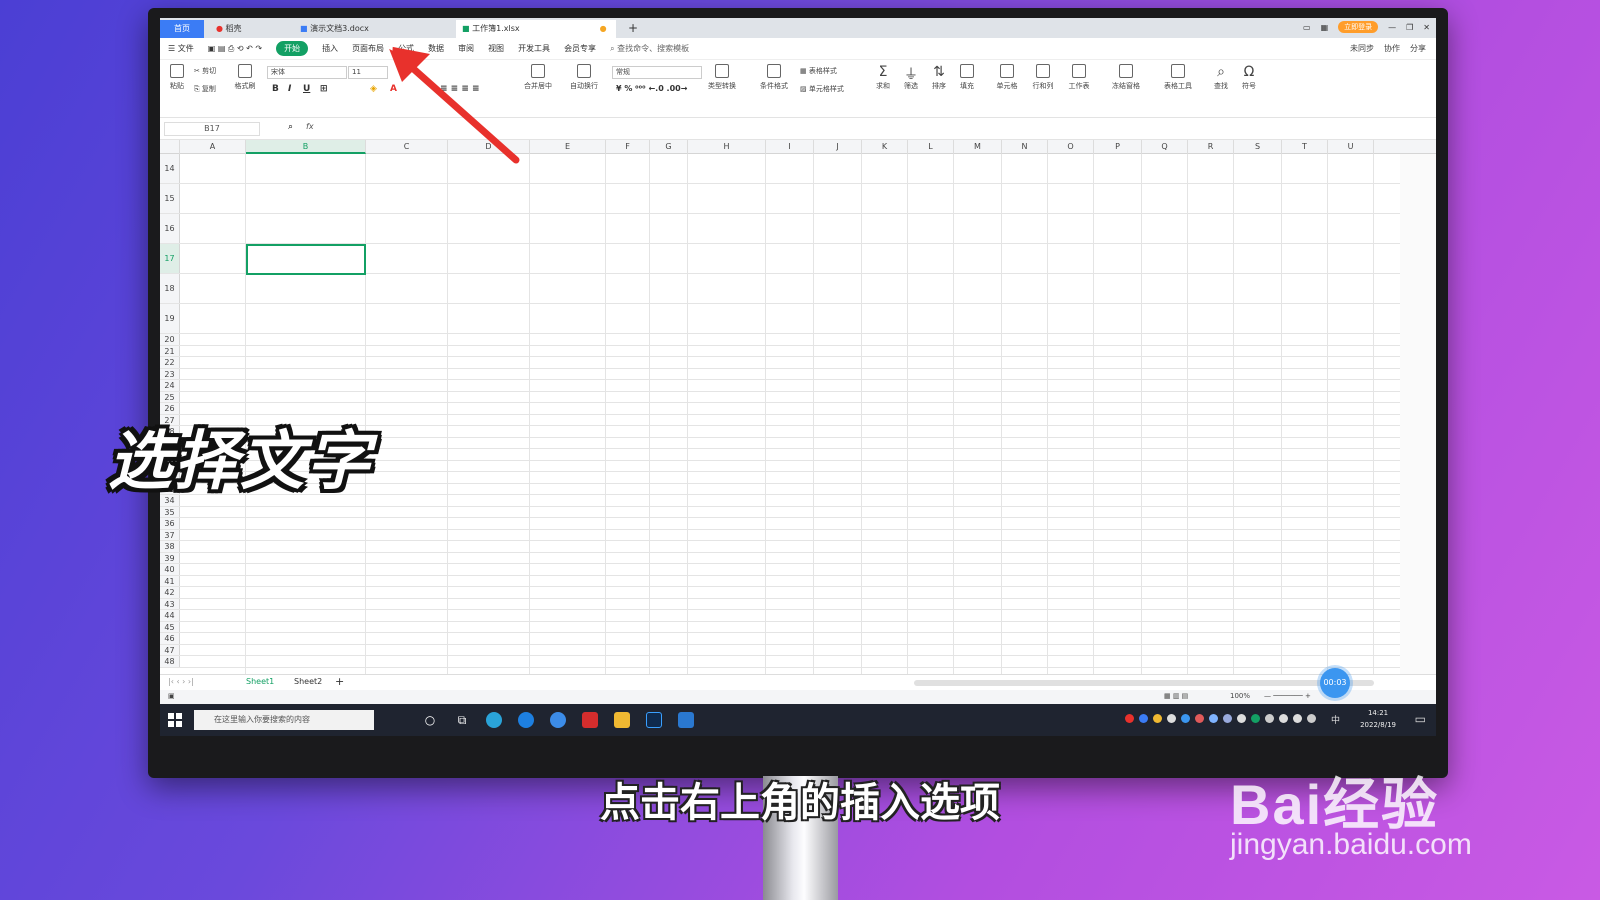  Describe the element at coordinates (1211, 147) in the screenshot. I see `column-header: R` at that location.